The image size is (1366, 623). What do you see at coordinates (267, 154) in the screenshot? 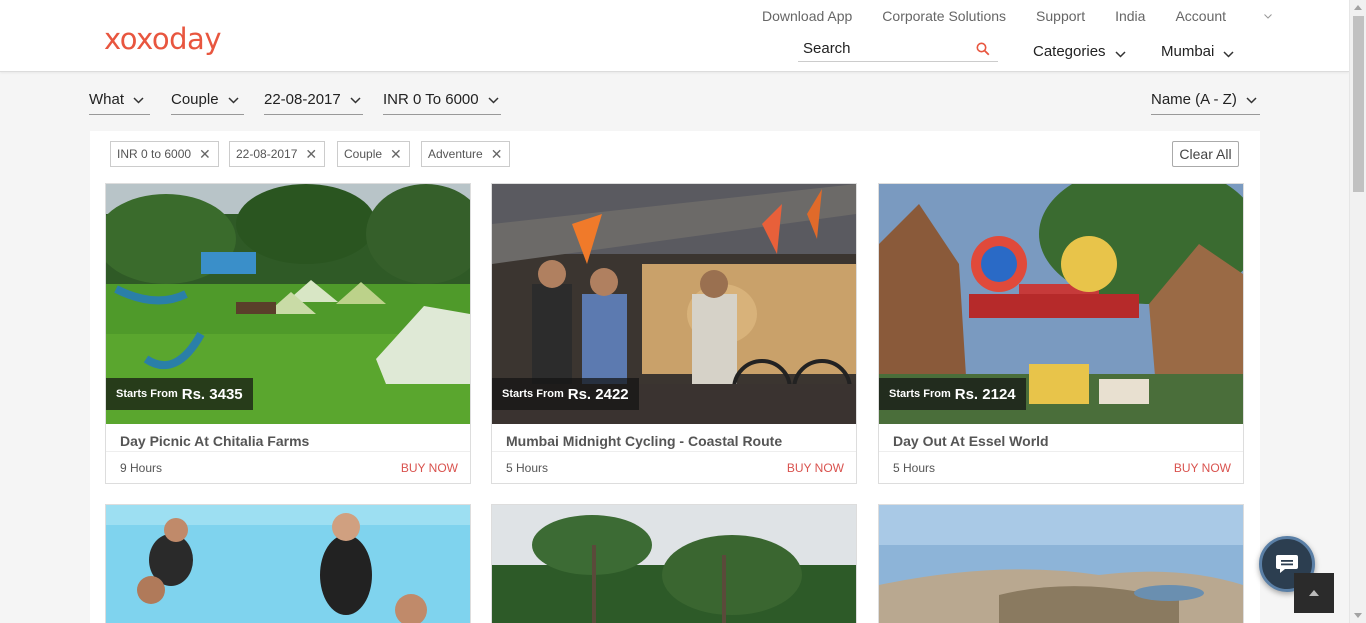
I see `chip-label: 22-08-2017` at bounding box center [267, 154].